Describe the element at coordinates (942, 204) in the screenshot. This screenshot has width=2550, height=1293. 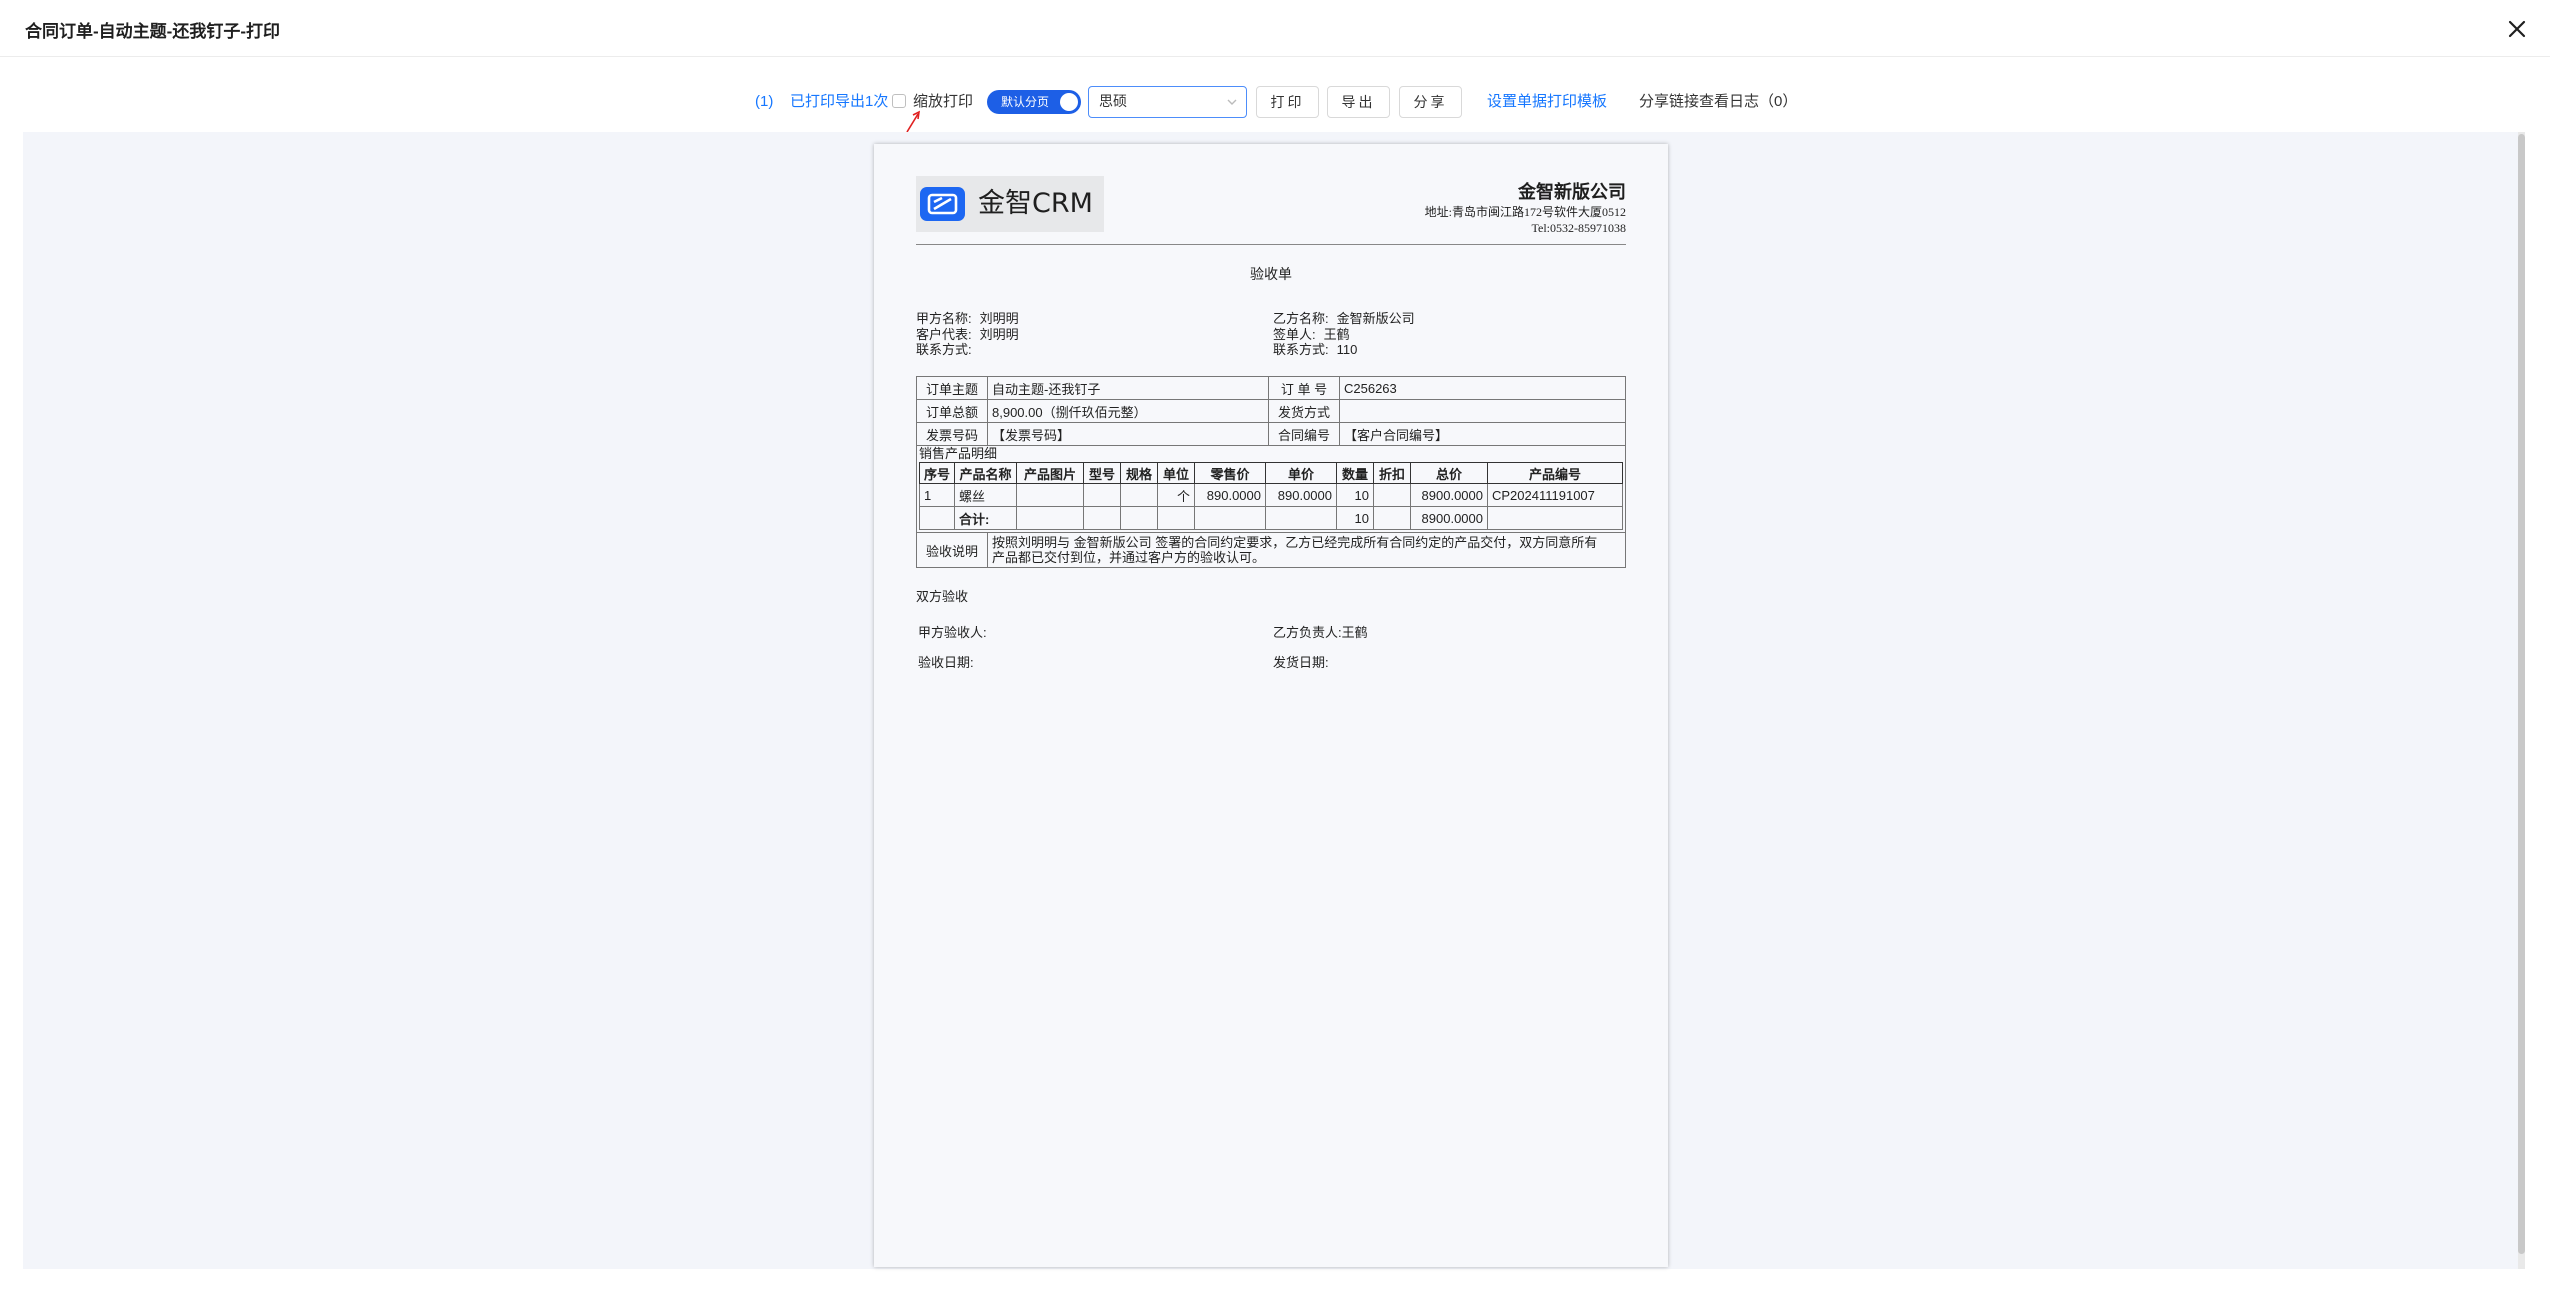
I see `logo-icon` at that location.